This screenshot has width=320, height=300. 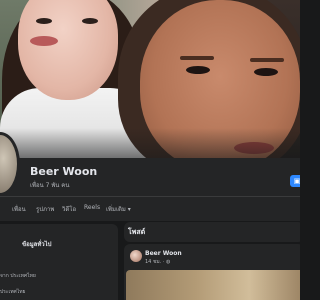 What do you see at coordinates (150, 143) in the screenshot?
I see `cover-fade` at bounding box center [150, 143].